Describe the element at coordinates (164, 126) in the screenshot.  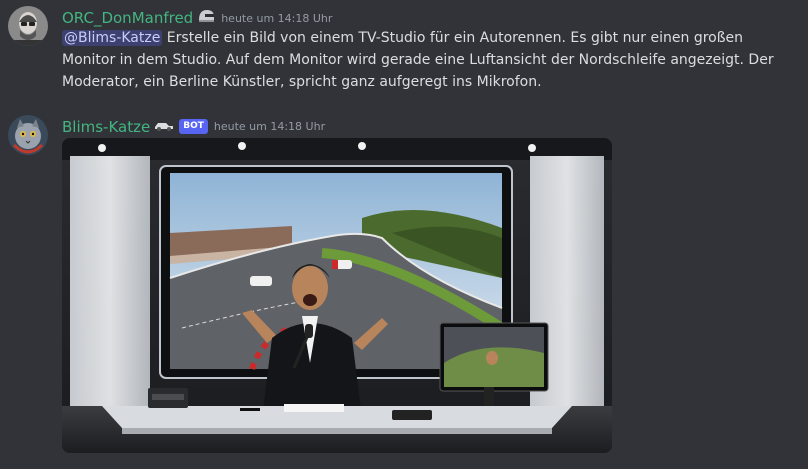
I see `racecar-icon` at that location.